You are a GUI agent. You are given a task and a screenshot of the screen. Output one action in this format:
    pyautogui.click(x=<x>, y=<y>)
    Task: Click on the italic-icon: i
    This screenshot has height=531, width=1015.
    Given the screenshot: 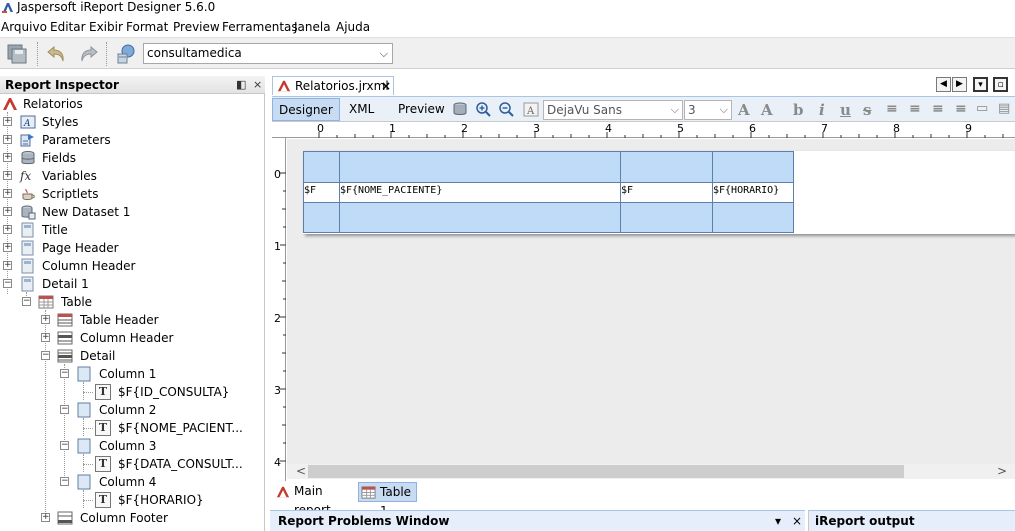 What is the action you would take?
    pyautogui.click(x=822, y=110)
    